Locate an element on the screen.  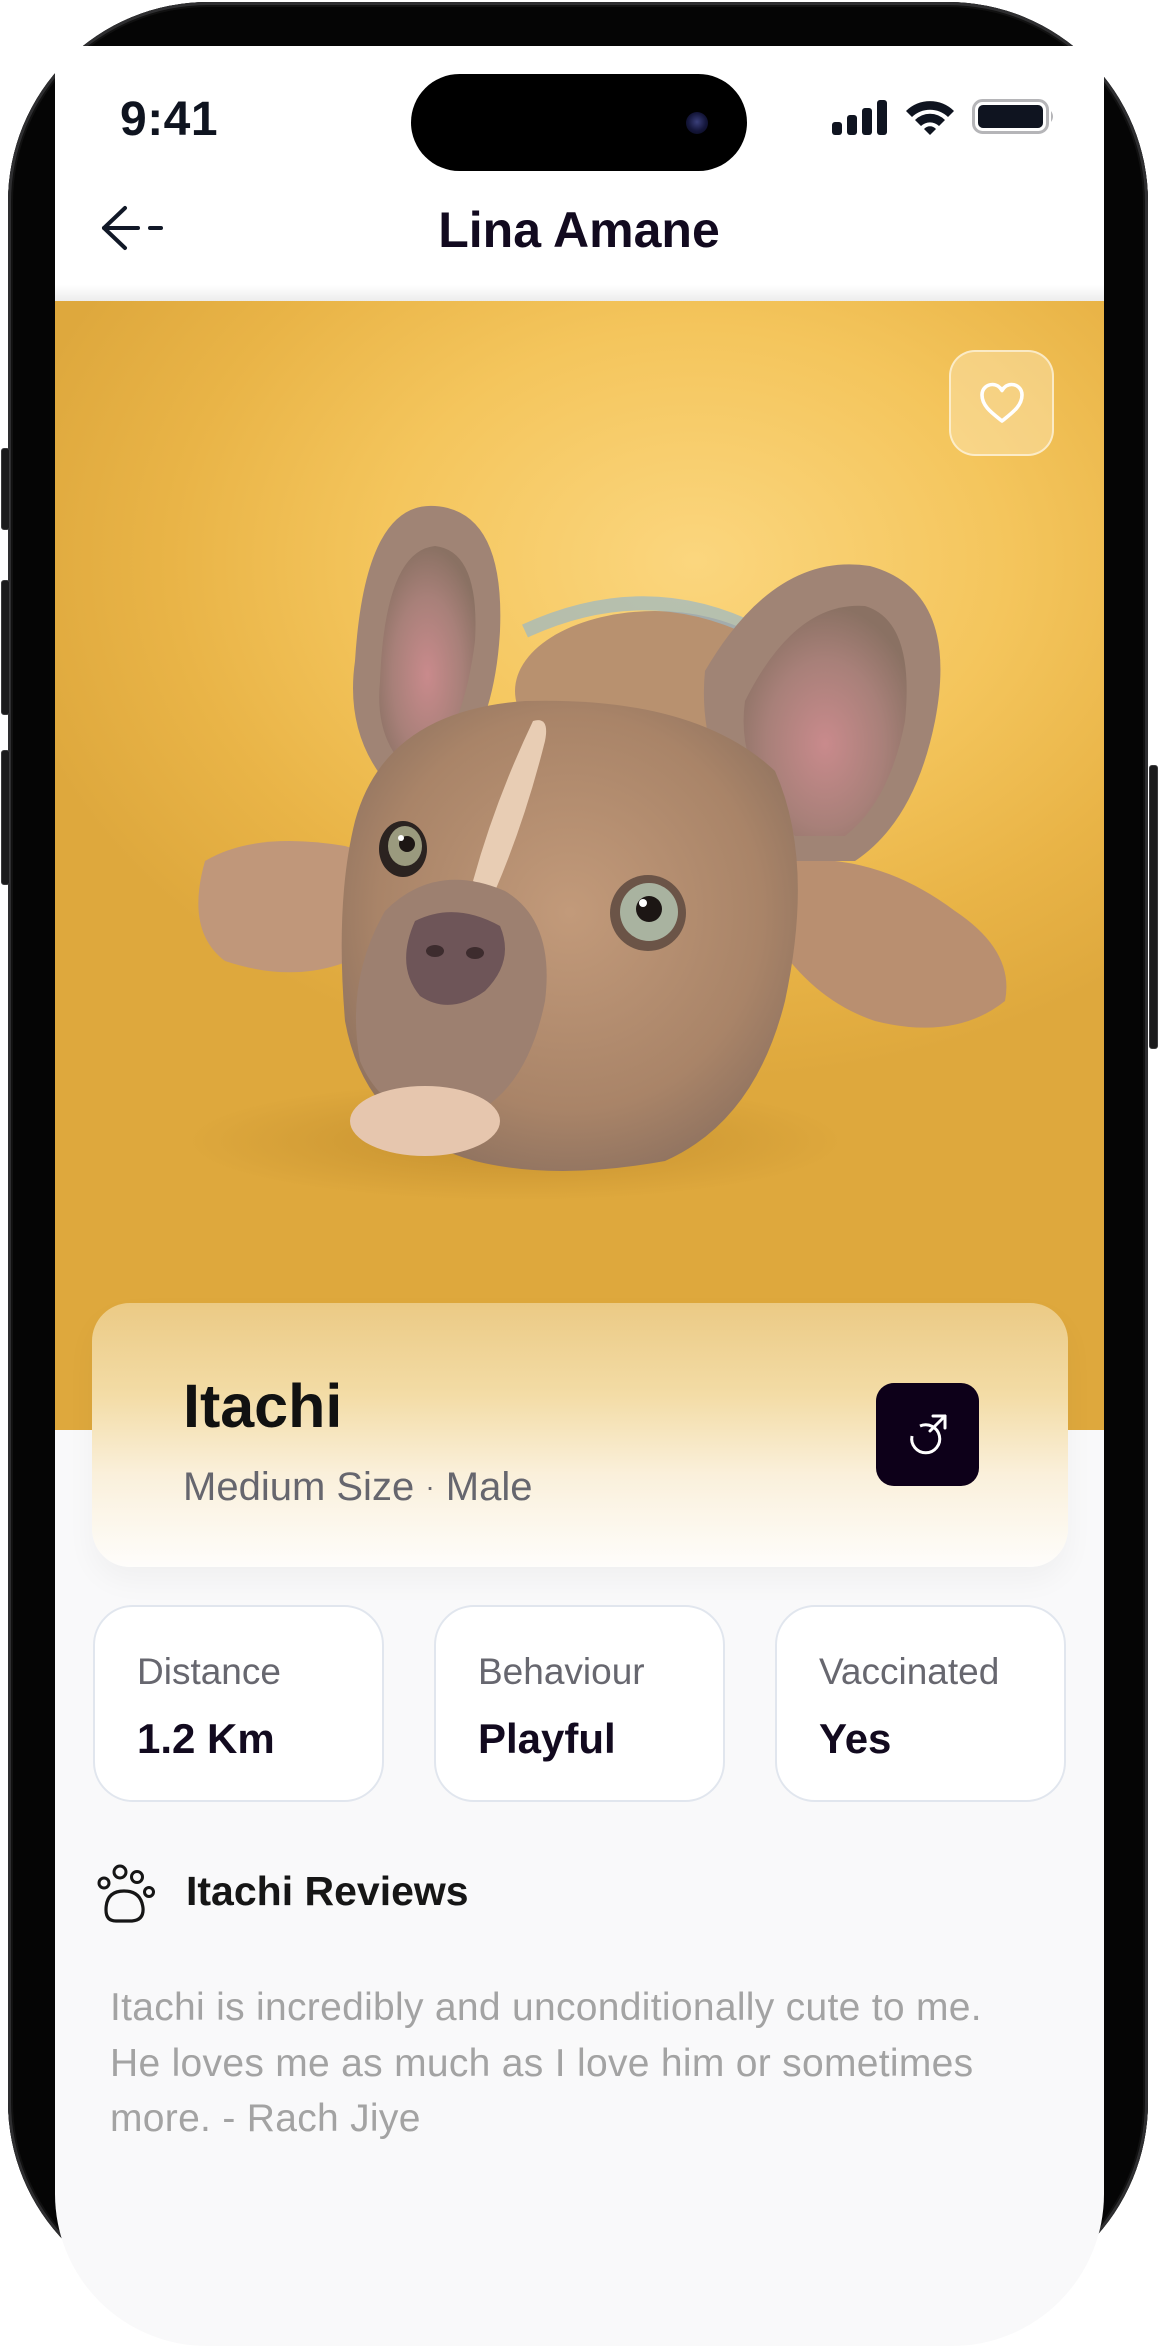
male-symbol-icon is located at coordinates (927, 1434).